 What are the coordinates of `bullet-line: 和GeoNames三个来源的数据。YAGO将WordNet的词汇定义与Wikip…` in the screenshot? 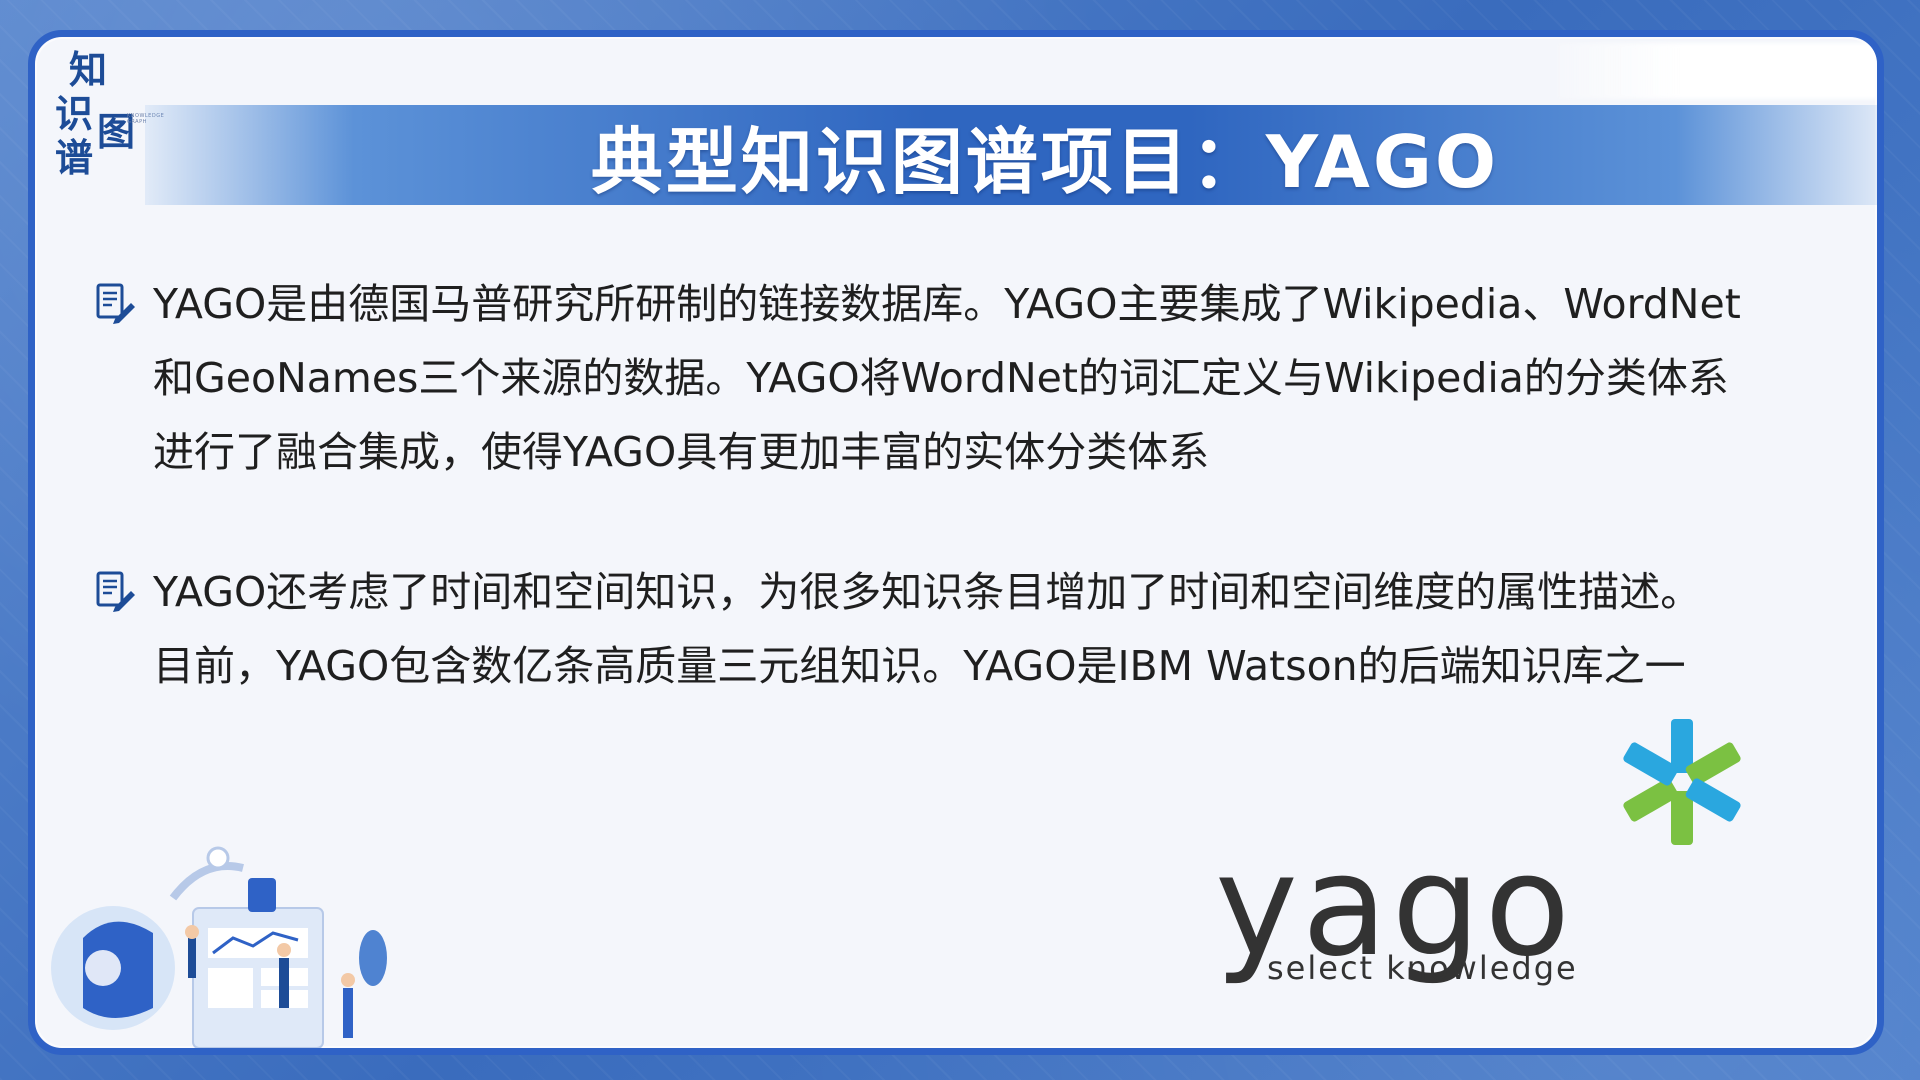 It's located at (941, 378).